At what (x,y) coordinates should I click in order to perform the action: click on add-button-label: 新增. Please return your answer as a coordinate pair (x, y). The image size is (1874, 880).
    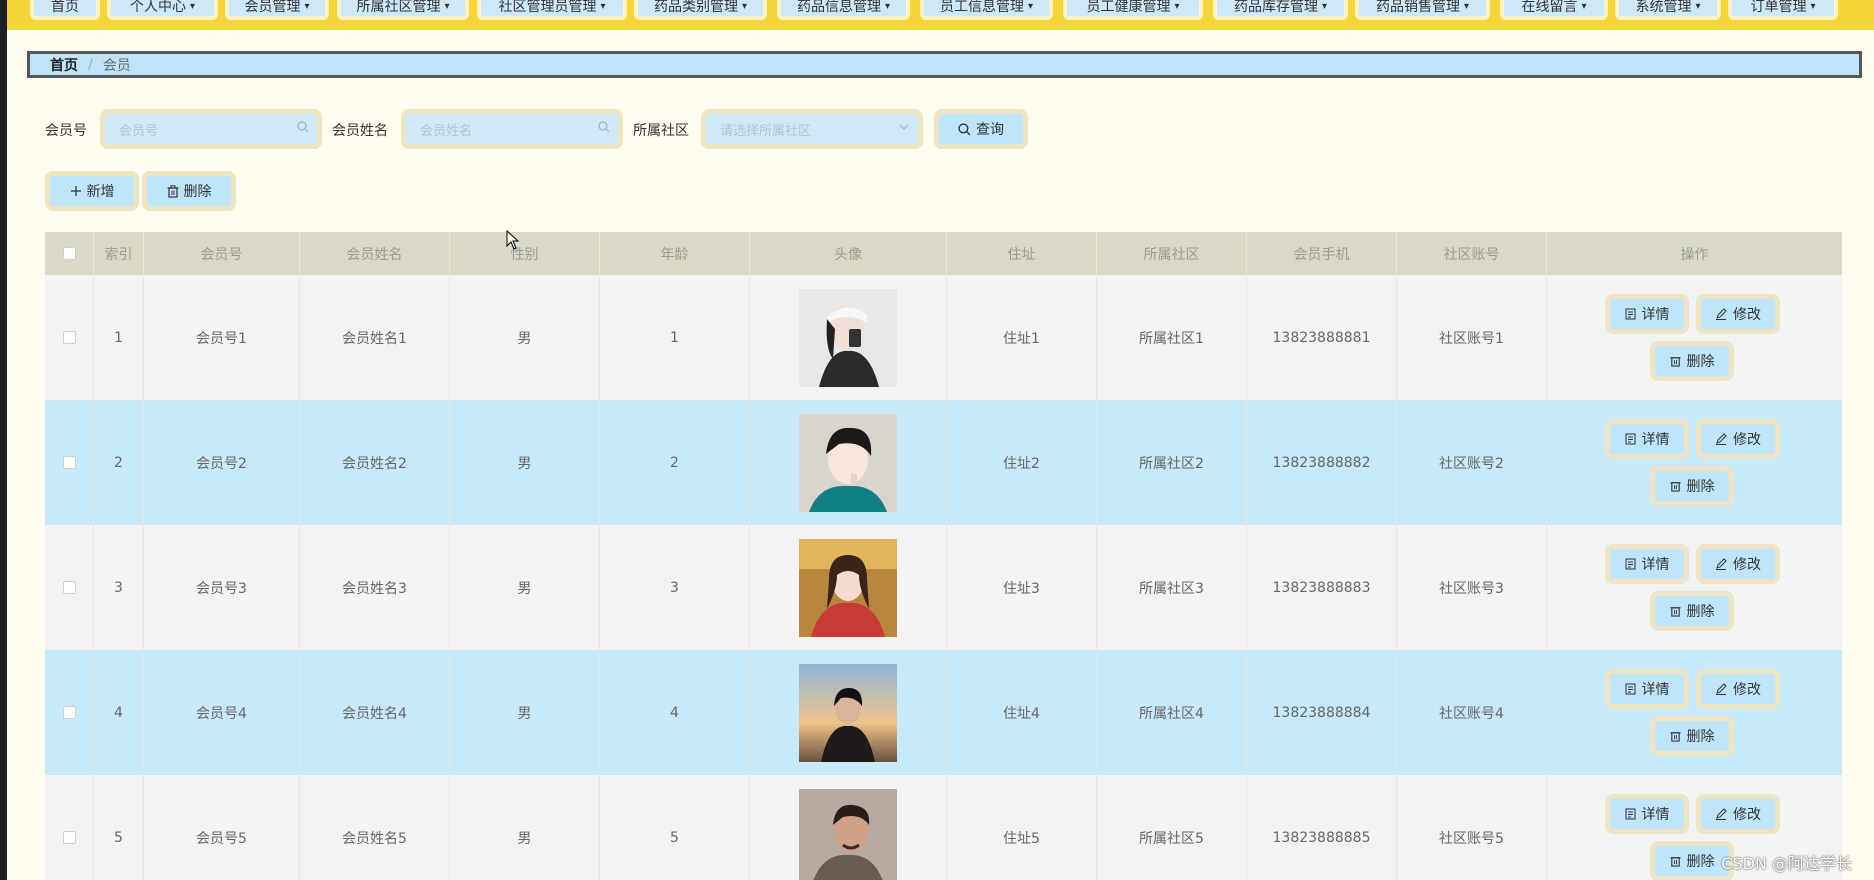
    Looking at the image, I should click on (100, 192).